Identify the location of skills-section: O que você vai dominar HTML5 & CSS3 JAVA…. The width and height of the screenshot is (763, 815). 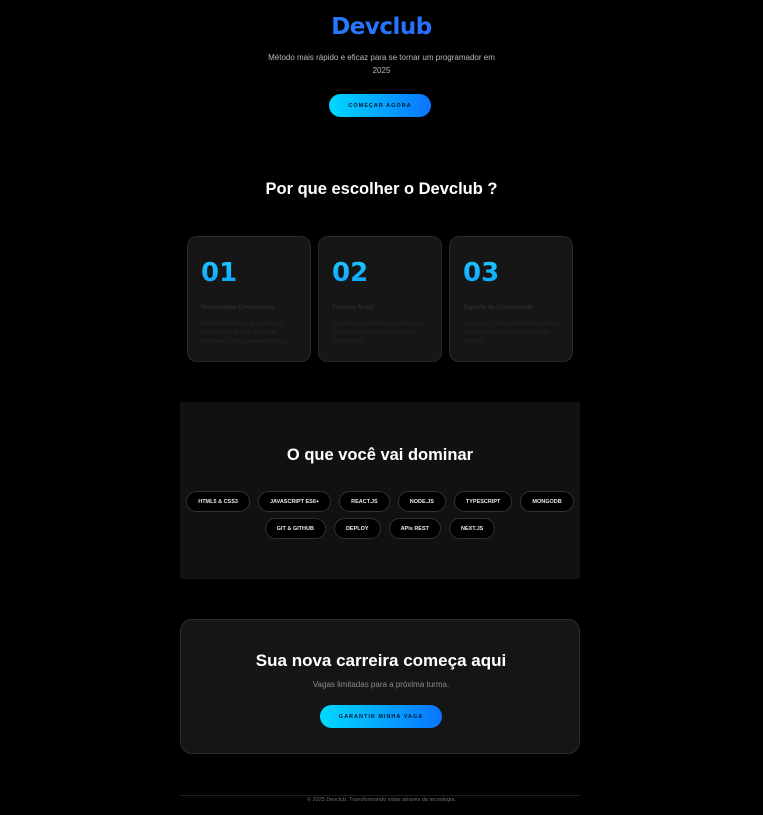
(380, 490).